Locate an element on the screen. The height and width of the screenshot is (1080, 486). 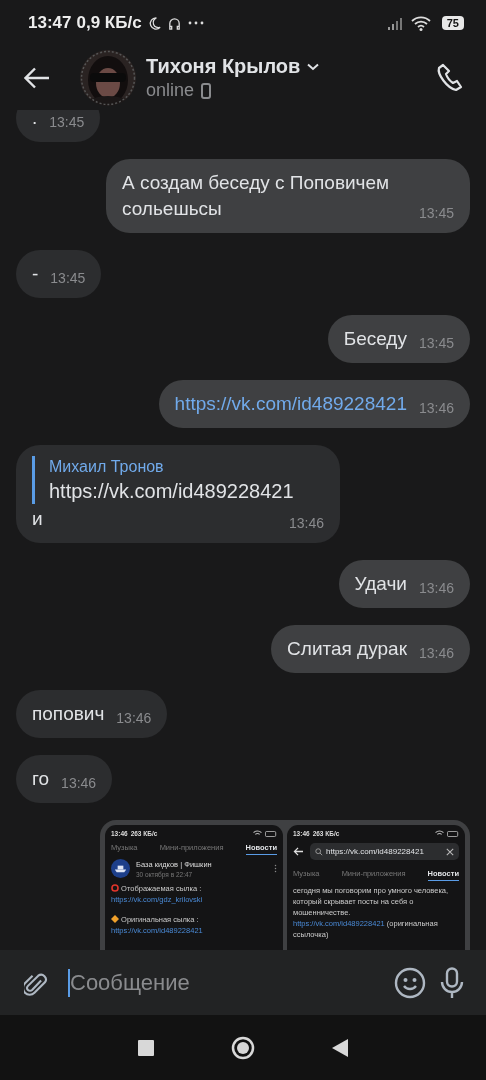
headphones-icon is located at coordinates (174, 23).